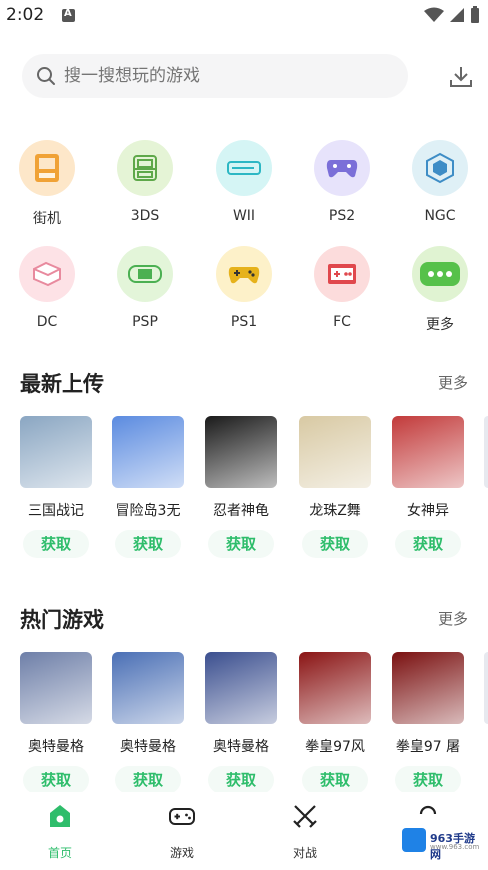  Describe the element at coordinates (342, 322) in the screenshot. I see `platform-label: FC` at that location.